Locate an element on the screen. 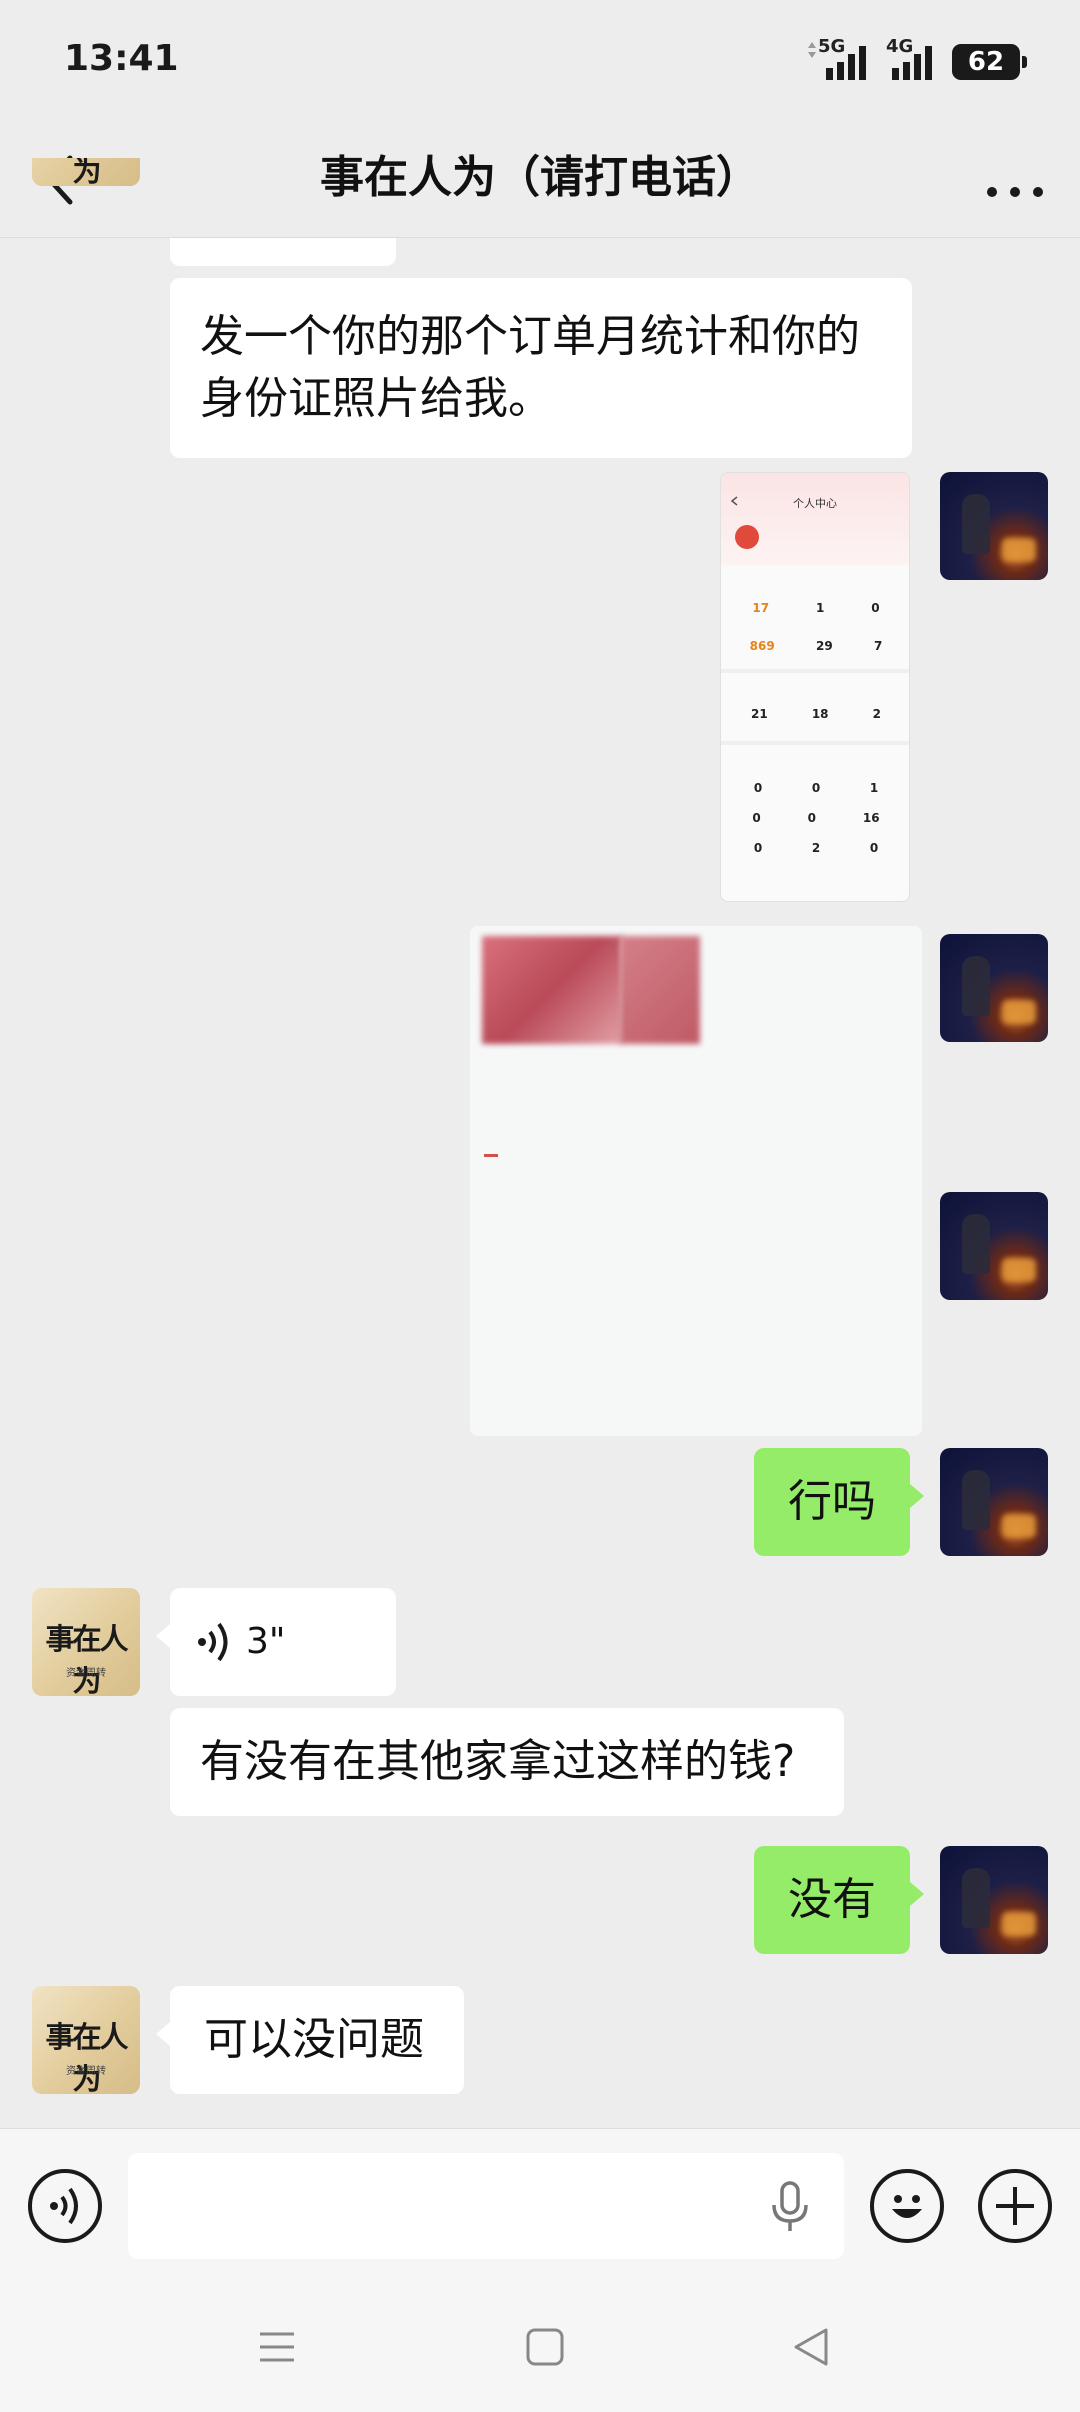  screenshot-stats-row: 21 18 2 is located at coordinates (816, 703).